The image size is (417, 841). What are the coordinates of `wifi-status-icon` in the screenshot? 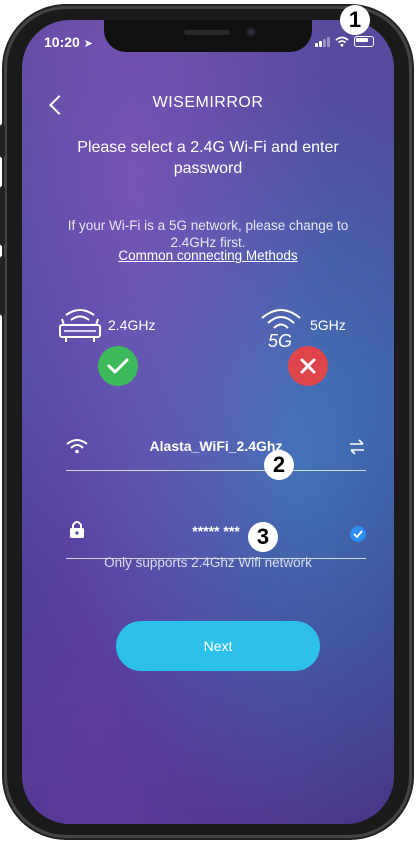 It's located at (342, 41).